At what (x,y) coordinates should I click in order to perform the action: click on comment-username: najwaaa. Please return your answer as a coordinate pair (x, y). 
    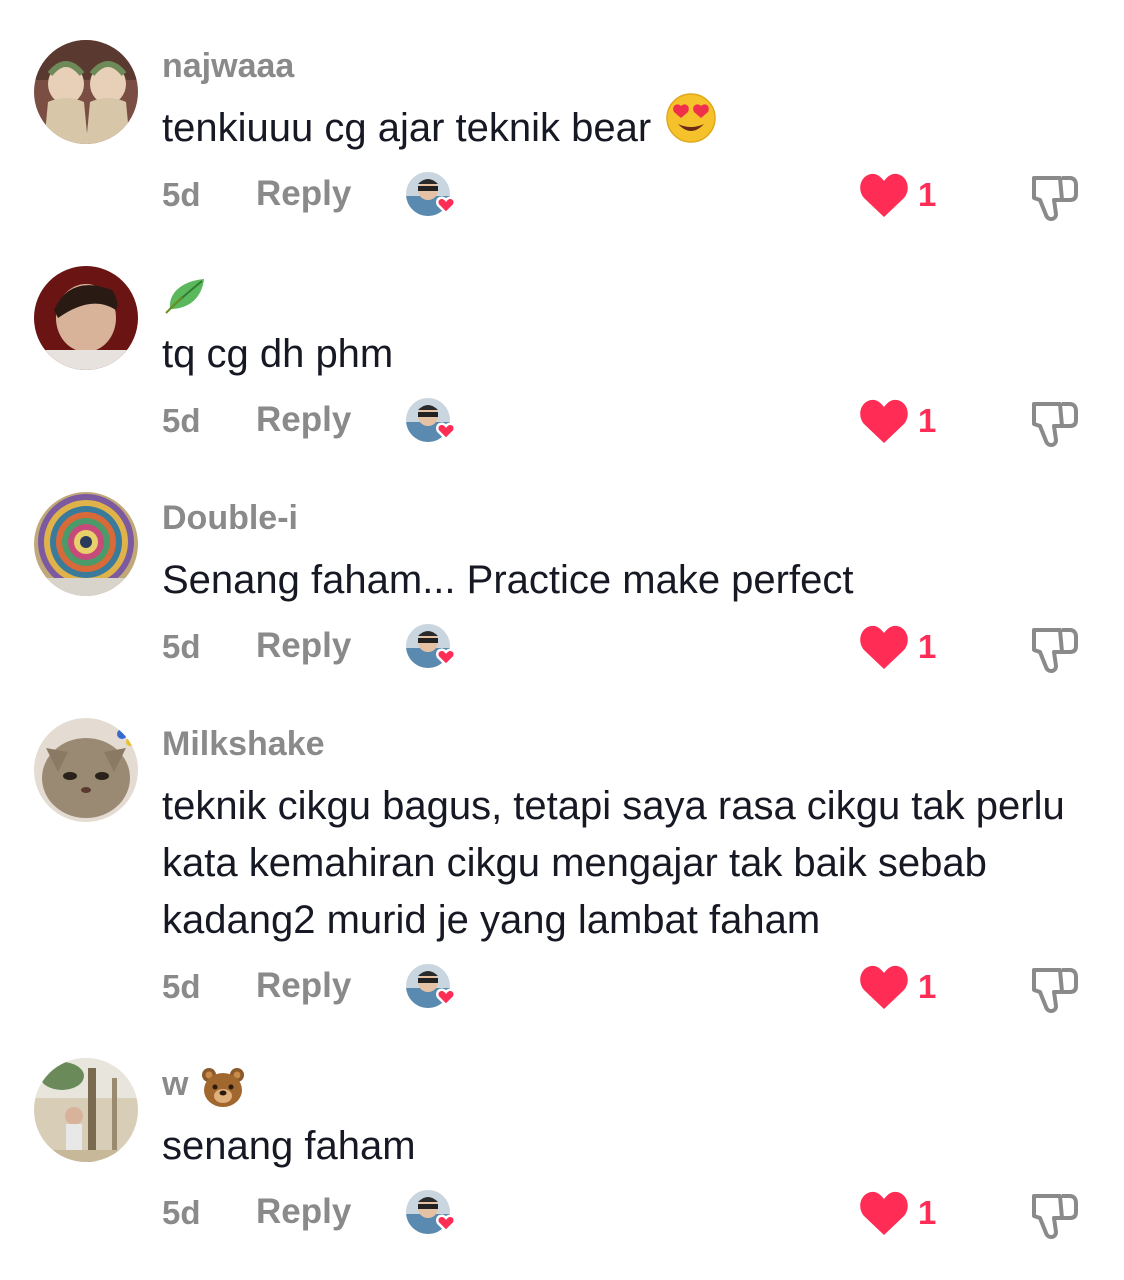
    Looking at the image, I should click on (228, 66).